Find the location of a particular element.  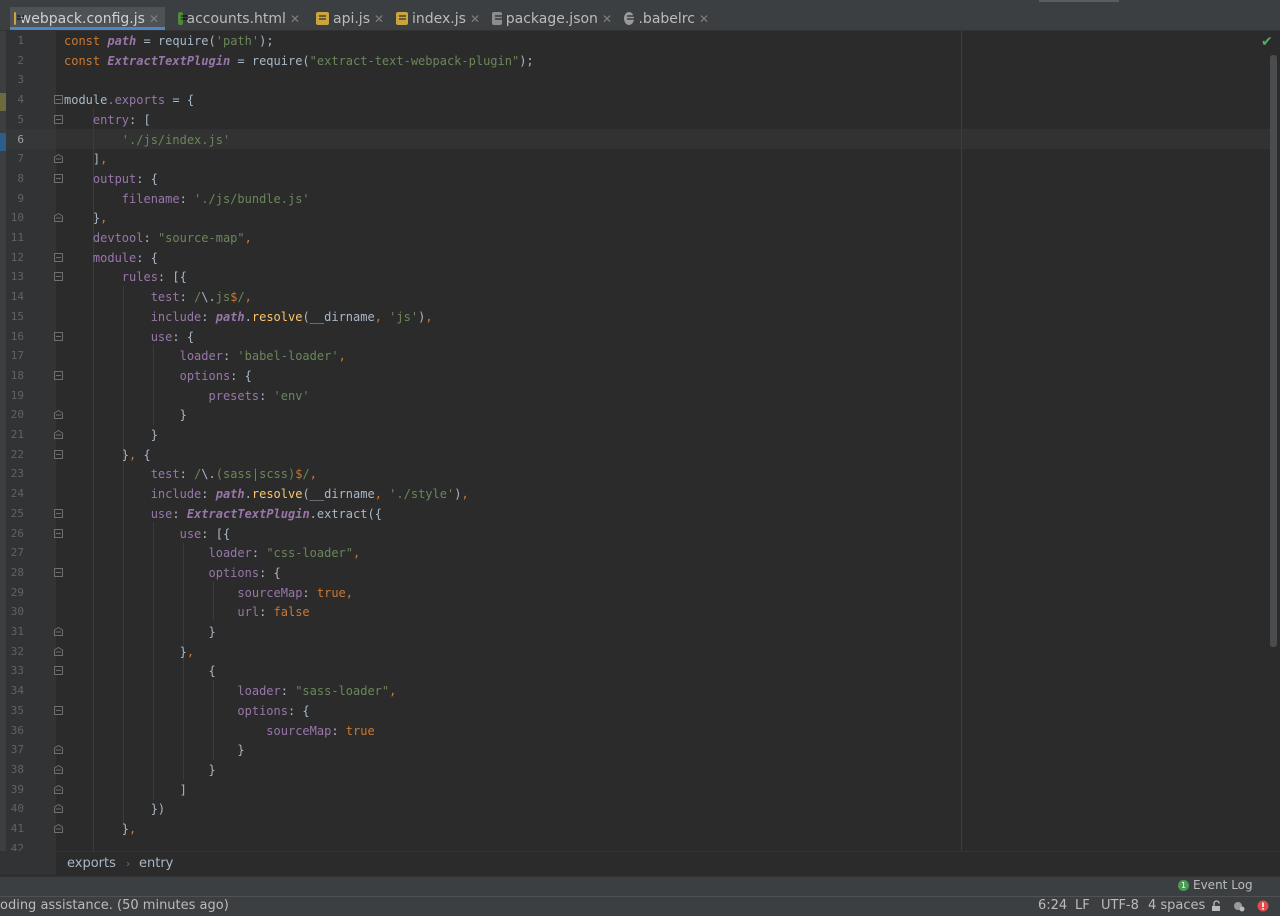

code-line: 12 module: { is located at coordinates (635, 258).